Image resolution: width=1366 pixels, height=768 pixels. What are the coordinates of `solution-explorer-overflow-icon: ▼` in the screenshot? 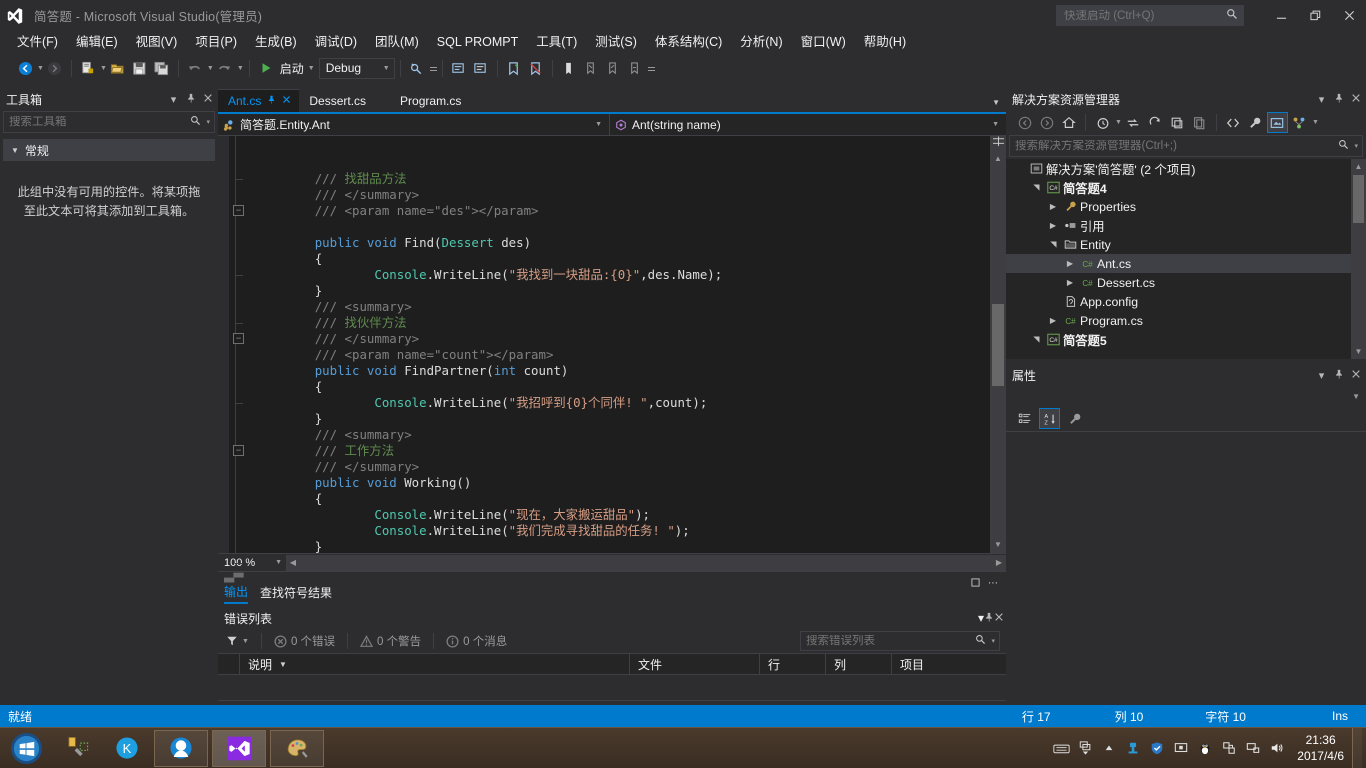 It's located at (1315, 122).